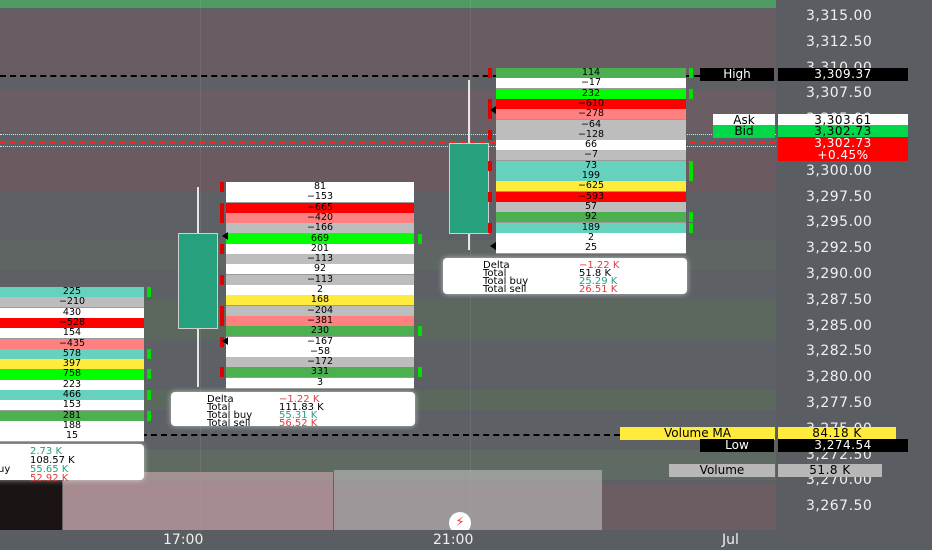 This screenshot has height=550, width=932. Describe the element at coordinates (388, 540) in the screenshot. I see `time-axis: 17:00 21:00 Jul` at that location.